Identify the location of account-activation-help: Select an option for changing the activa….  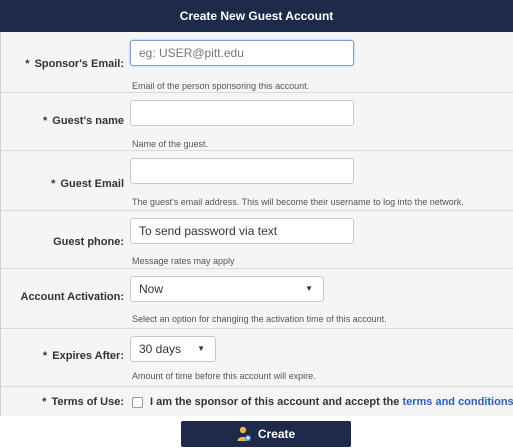
(259, 319).